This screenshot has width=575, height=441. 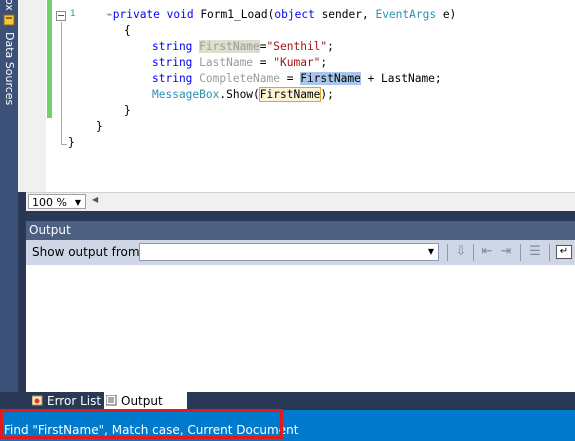 I want to click on code-line-close-class: }, so click(x=99, y=126).